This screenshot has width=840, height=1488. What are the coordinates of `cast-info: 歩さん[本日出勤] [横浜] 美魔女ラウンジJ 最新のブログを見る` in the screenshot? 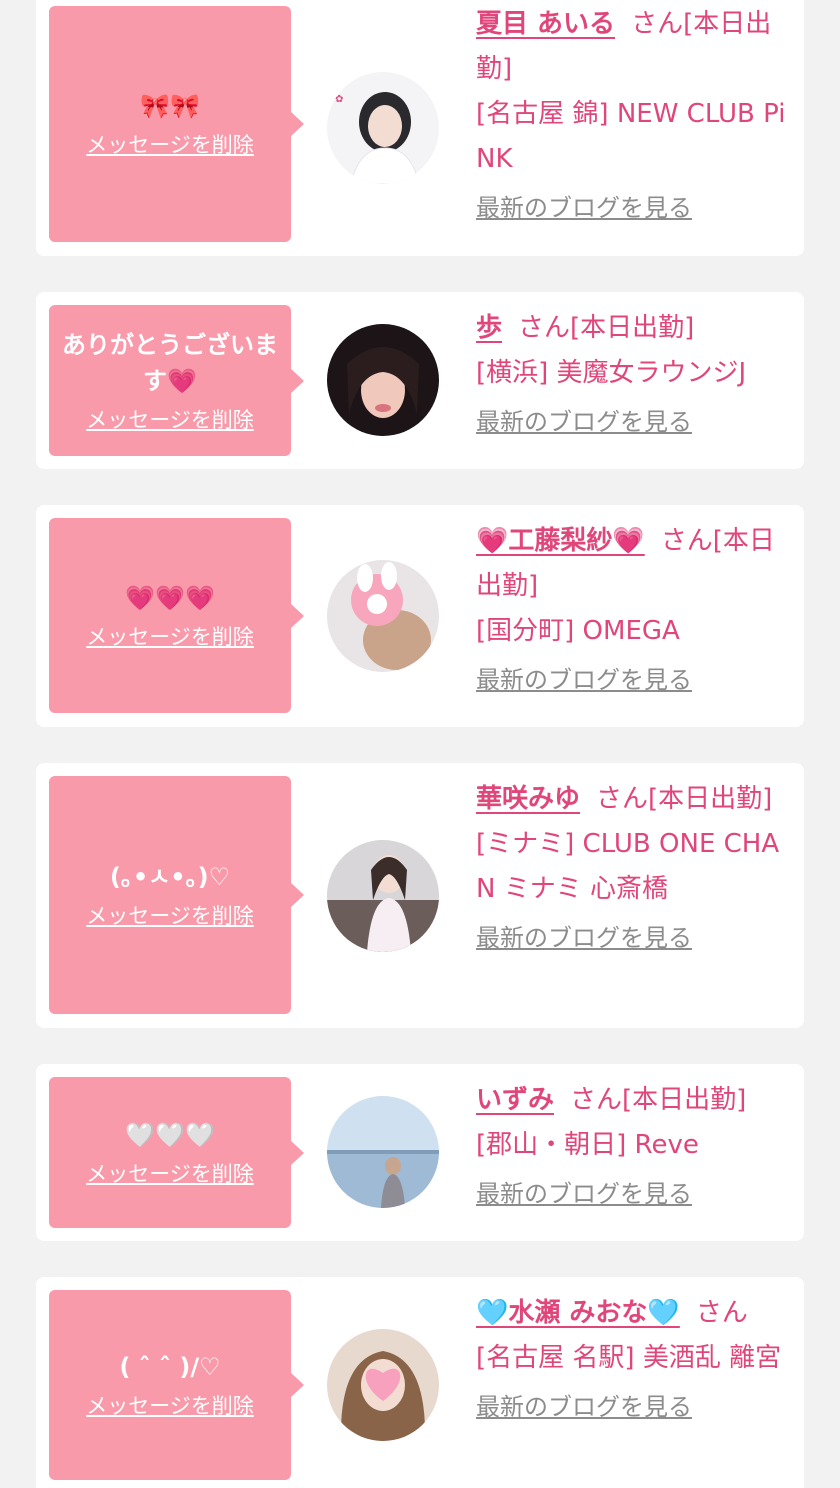 It's located at (635, 372).